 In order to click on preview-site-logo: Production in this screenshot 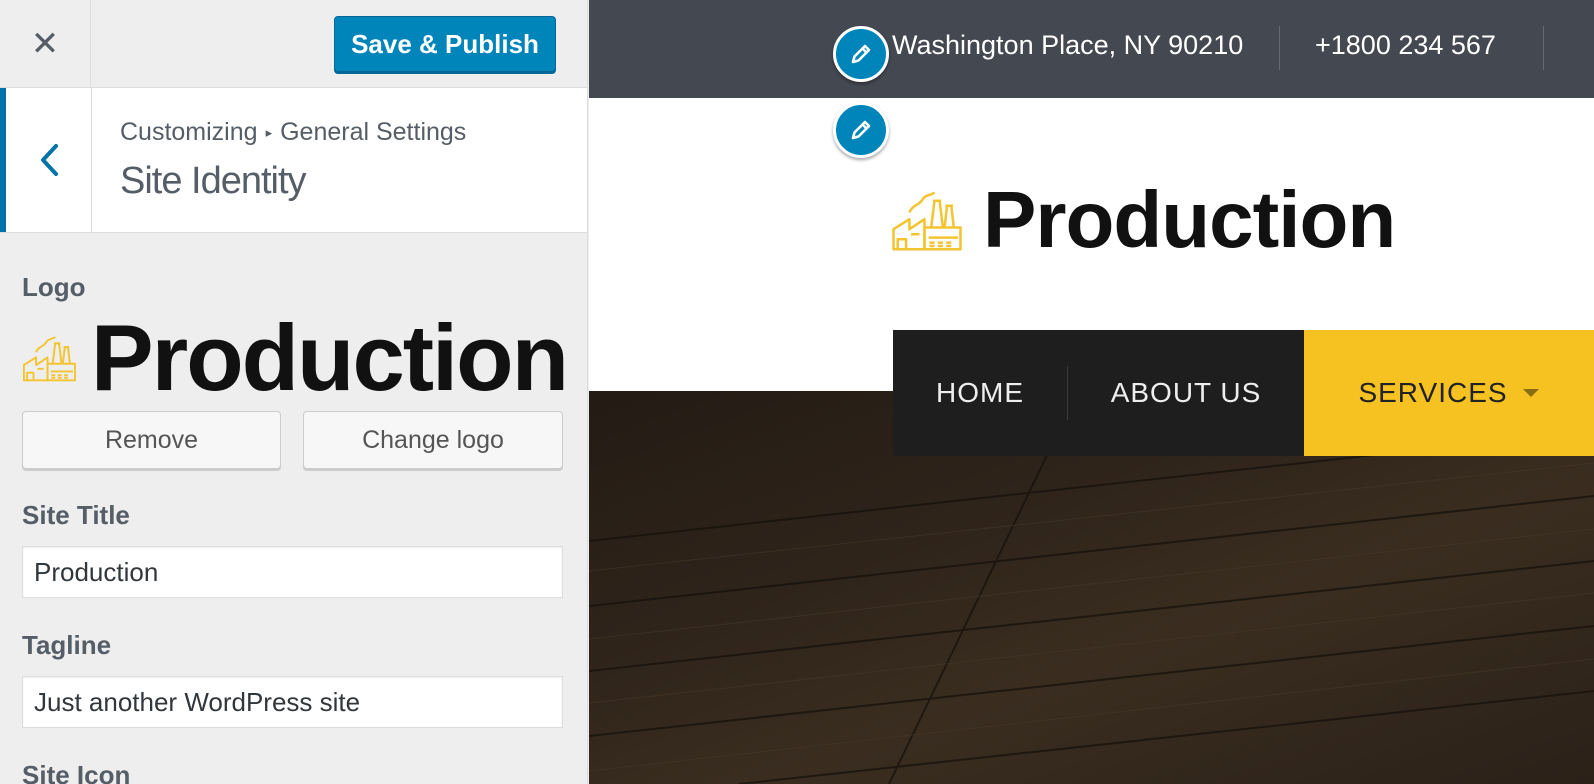, I will do `click(1143, 219)`.